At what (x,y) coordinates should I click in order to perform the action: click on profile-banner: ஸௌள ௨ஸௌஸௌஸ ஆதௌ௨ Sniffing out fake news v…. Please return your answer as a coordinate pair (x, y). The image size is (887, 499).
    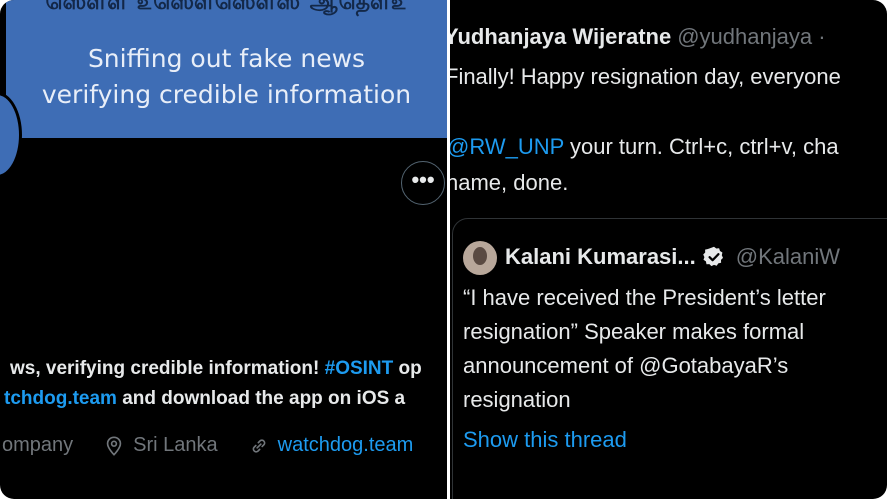
    Looking at the image, I should click on (226, 69).